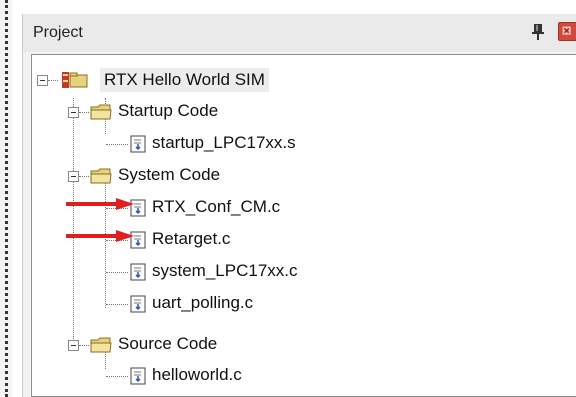 This screenshot has width=576, height=397. Describe the element at coordinates (225, 270) in the screenshot. I see `file-label: system_LPC17xx.c` at that location.